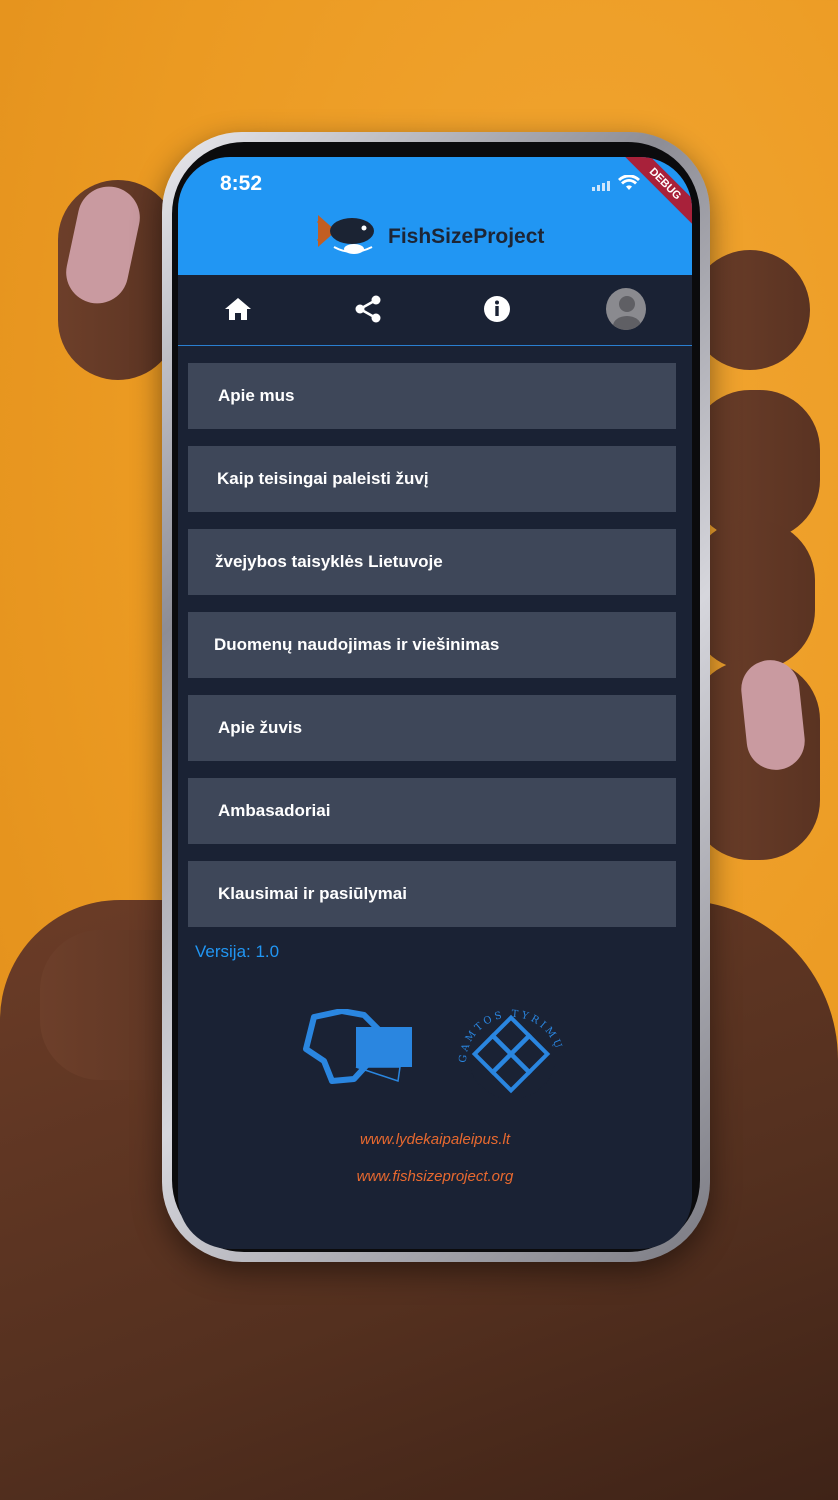 Image resolution: width=838 pixels, height=1500 pixels. What do you see at coordinates (616, 185) in the screenshot?
I see `status-icons` at bounding box center [616, 185].